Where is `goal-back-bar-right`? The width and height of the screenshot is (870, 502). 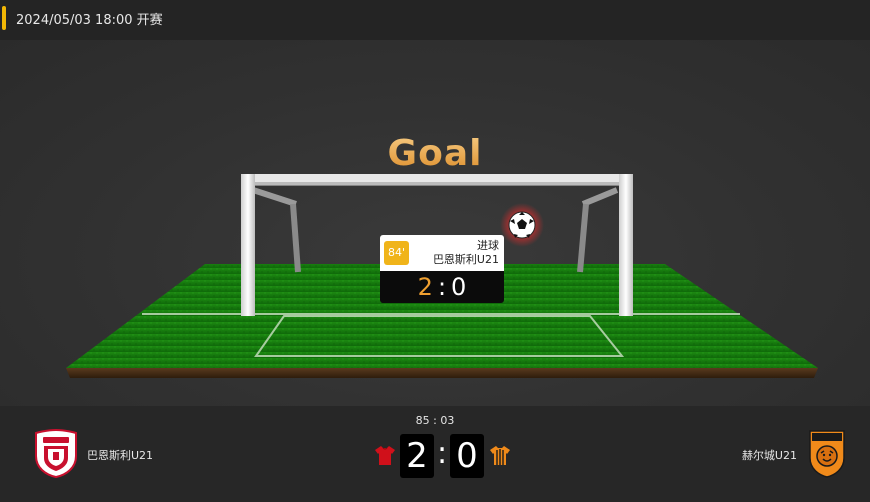
goal-back-bar-right is located at coordinates (600, 197).